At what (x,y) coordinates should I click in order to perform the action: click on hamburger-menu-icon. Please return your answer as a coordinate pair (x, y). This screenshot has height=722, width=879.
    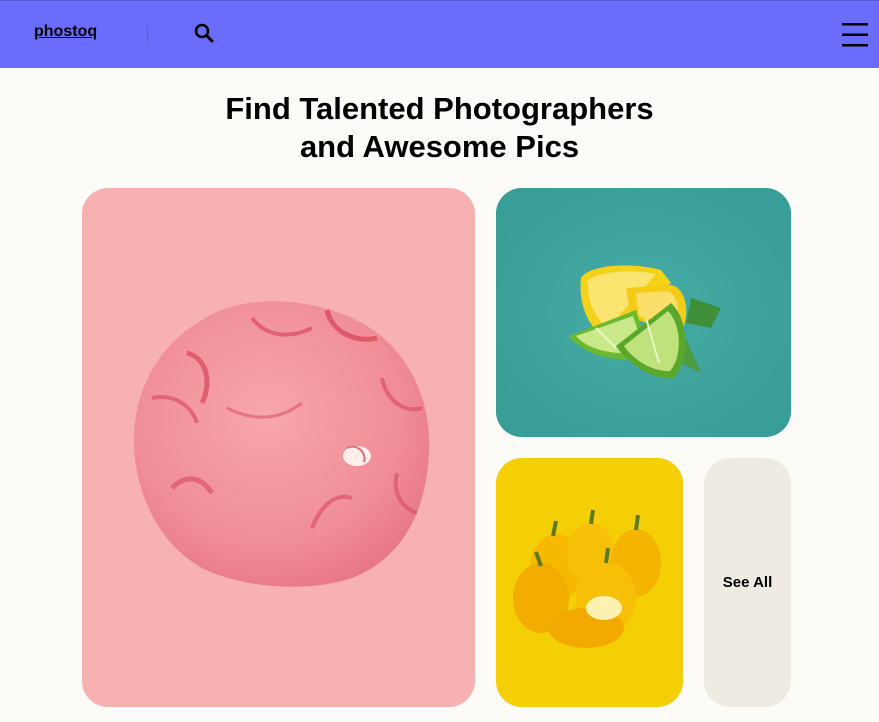
    Looking at the image, I should click on (855, 35).